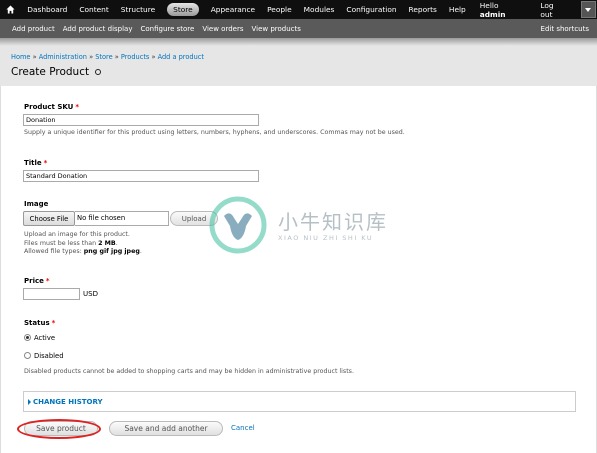 The width and height of the screenshot is (597, 453). I want to click on shortcut-view-products: View products, so click(276, 29).